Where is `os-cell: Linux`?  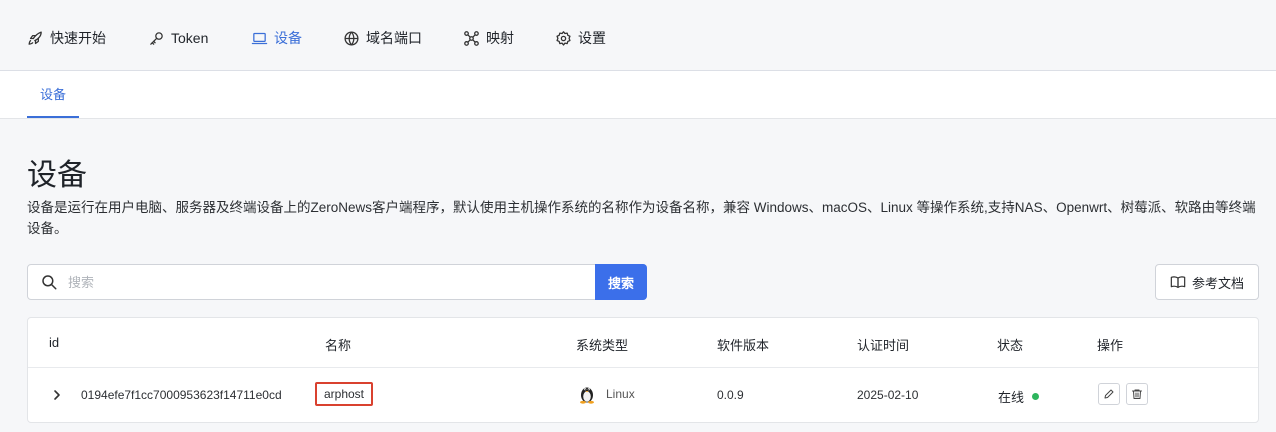 os-cell: Linux is located at coordinates (606, 394).